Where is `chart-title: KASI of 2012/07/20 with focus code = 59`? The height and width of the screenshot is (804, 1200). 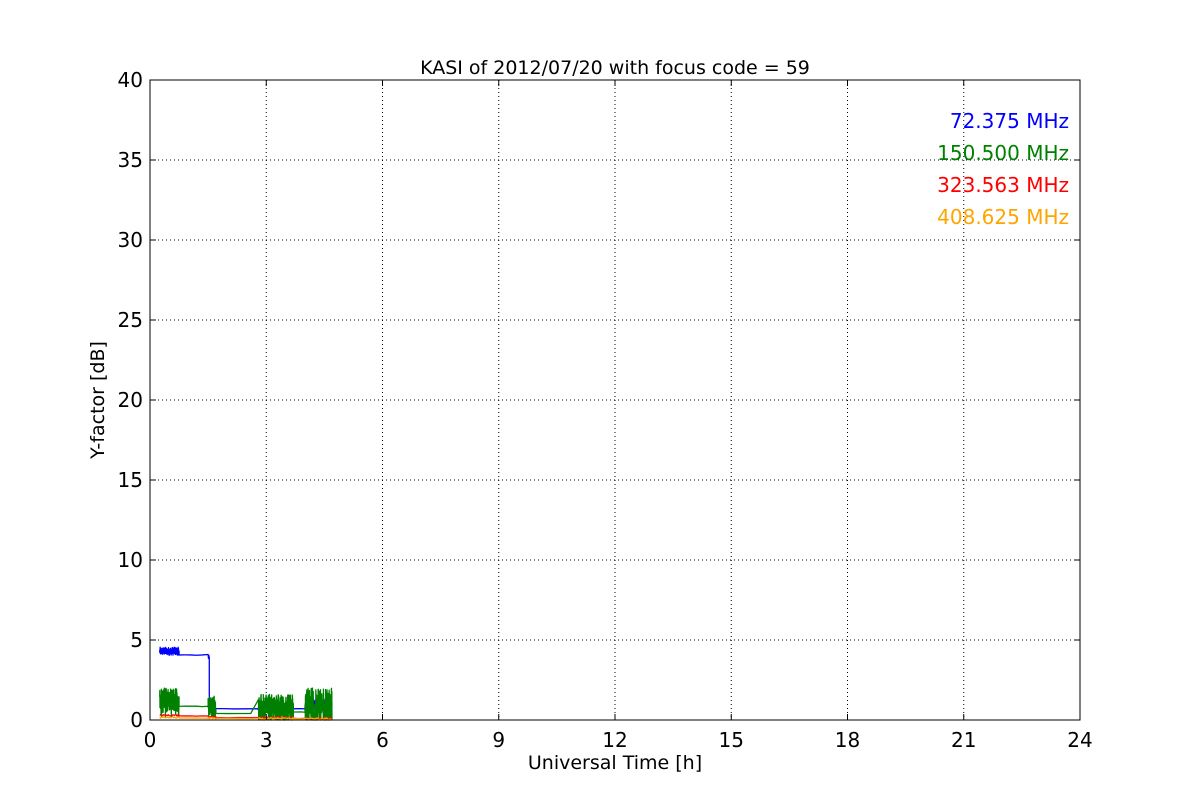 chart-title: KASI of 2012/07/20 with focus code = 59 is located at coordinates (615, 68).